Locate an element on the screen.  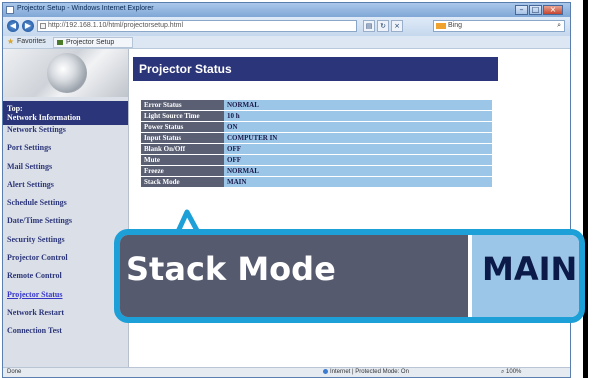
search-field: Bing ⌕ is located at coordinates (499, 26).